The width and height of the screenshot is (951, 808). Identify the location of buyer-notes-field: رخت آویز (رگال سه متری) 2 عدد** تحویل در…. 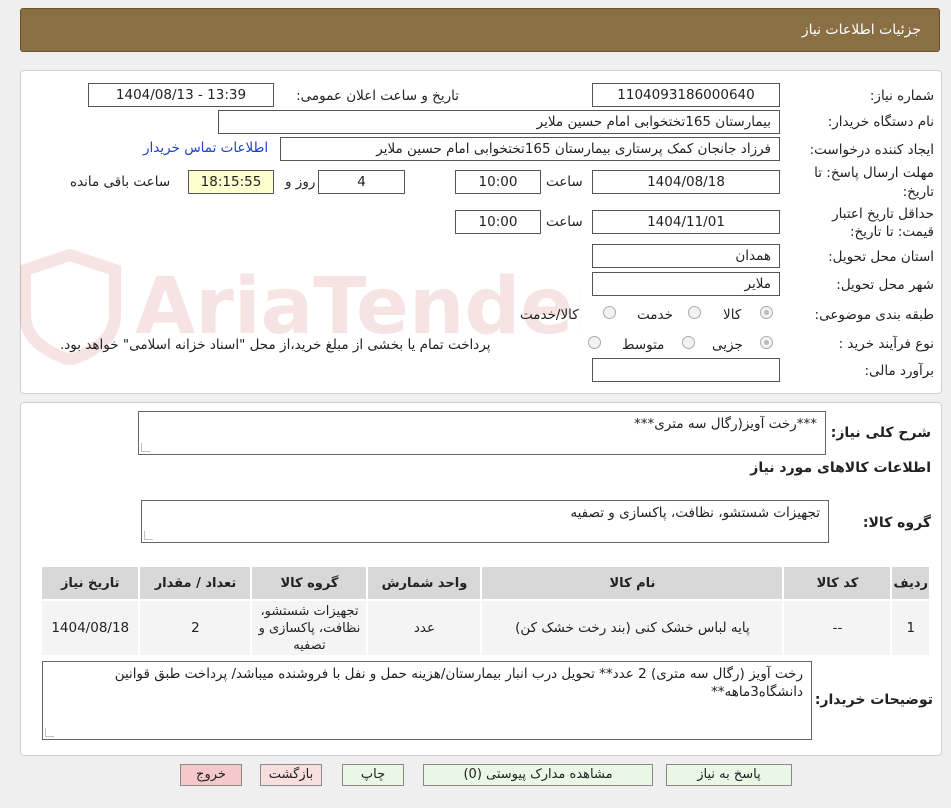
(427, 700).